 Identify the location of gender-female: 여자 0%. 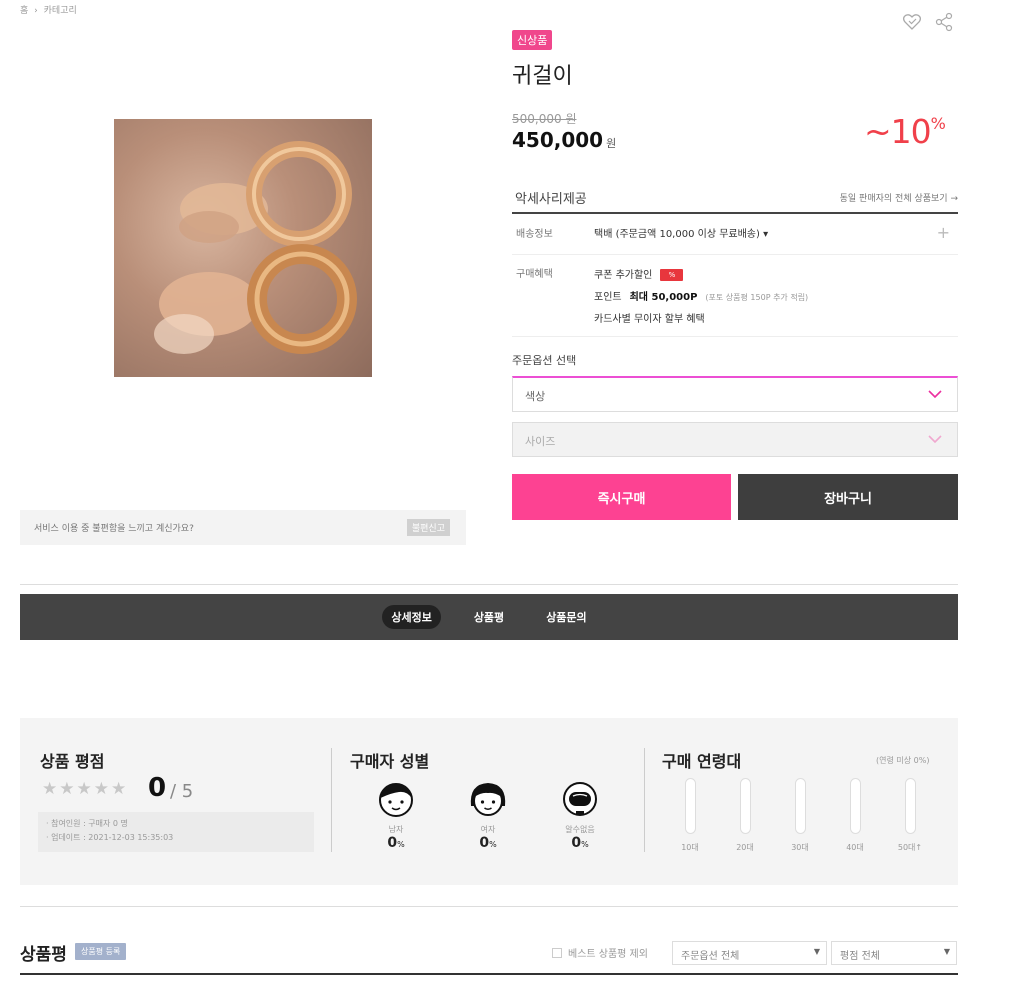
(488, 815).